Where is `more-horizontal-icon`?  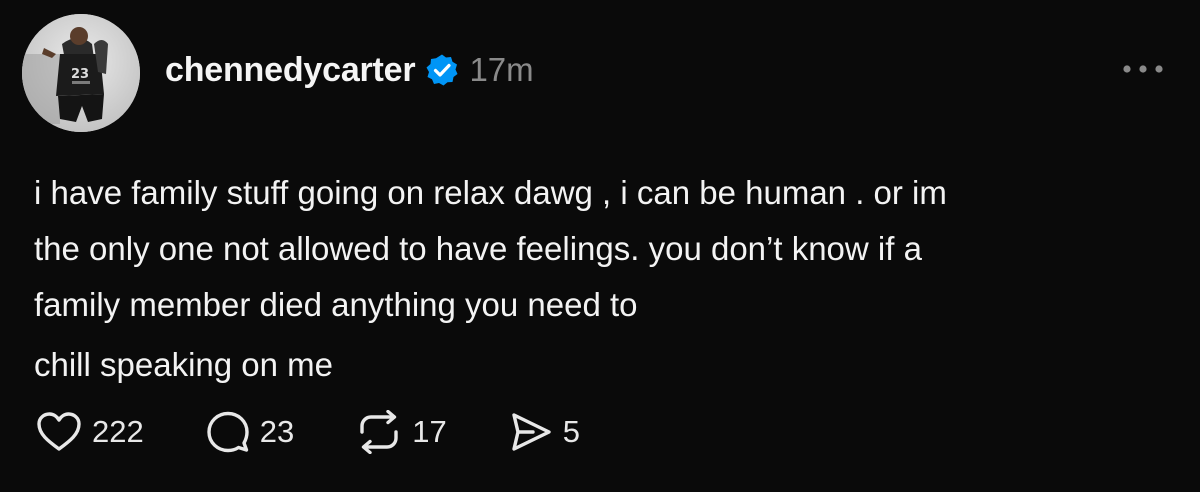
more-horizontal-icon is located at coordinates (1143, 69).